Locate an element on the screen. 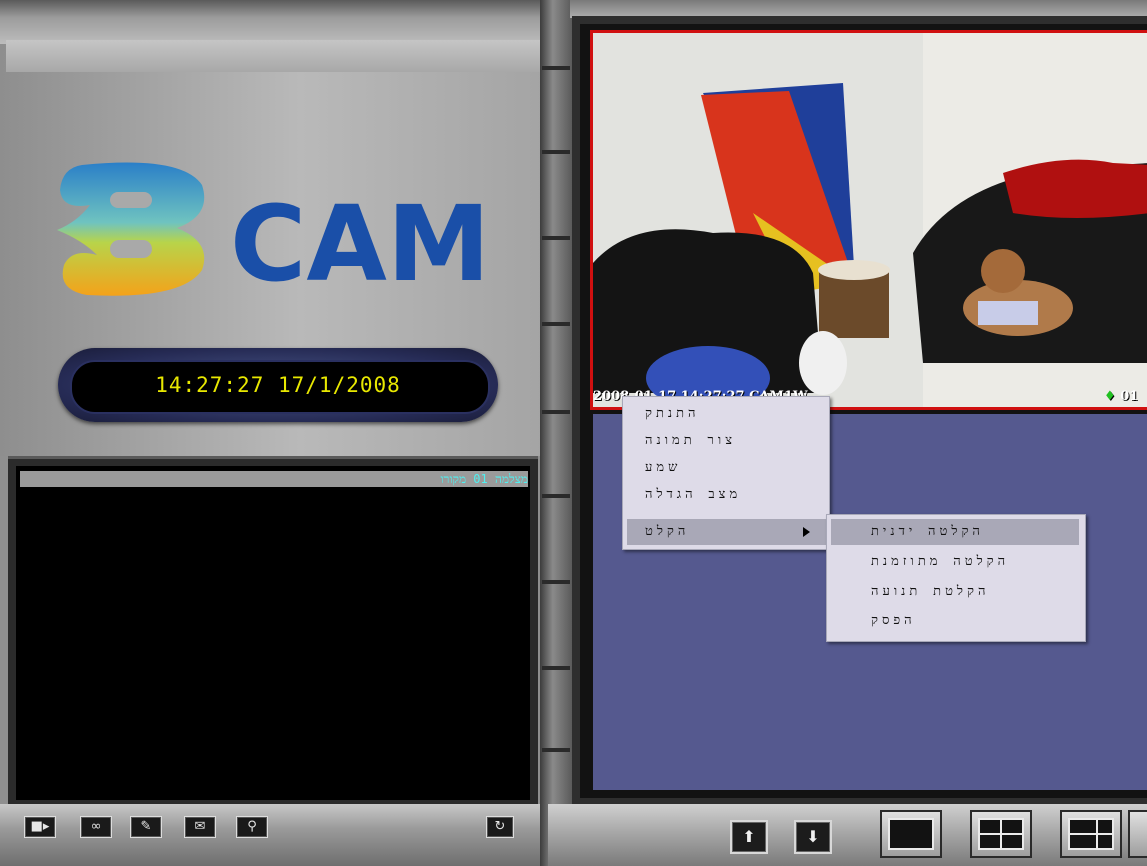  layout-4-icon is located at coordinates (1001, 834).